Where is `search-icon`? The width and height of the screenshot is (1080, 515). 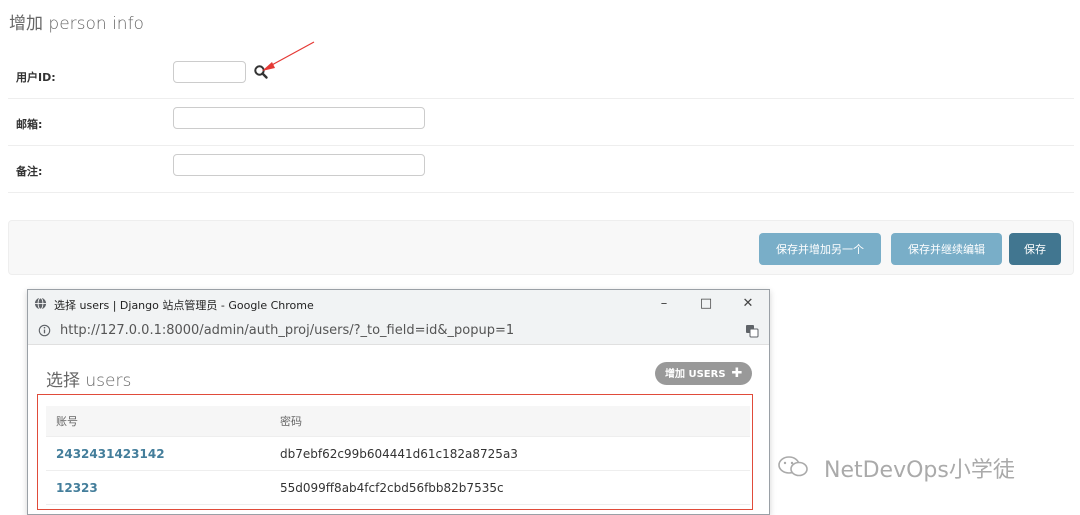 search-icon is located at coordinates (261, 72).